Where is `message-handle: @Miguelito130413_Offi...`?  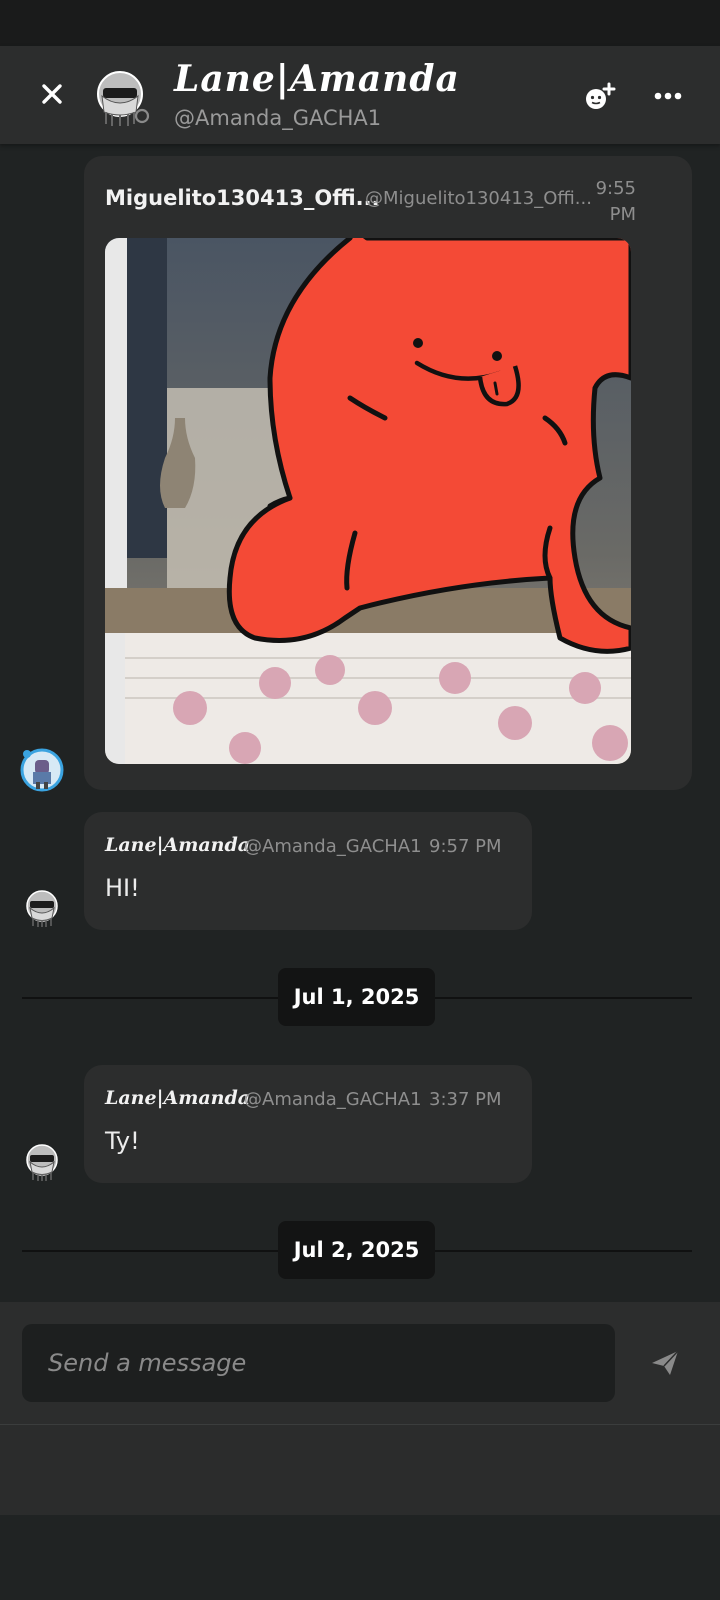
message-handle: @Miguelito130413_Offi... is located at coordinates (478, 198).